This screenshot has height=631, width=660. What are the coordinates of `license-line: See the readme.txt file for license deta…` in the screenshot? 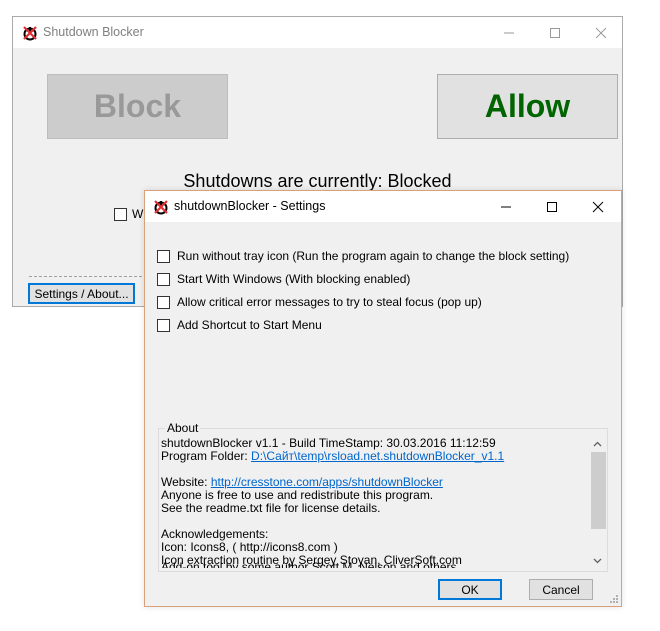 It's located at (271, 508).